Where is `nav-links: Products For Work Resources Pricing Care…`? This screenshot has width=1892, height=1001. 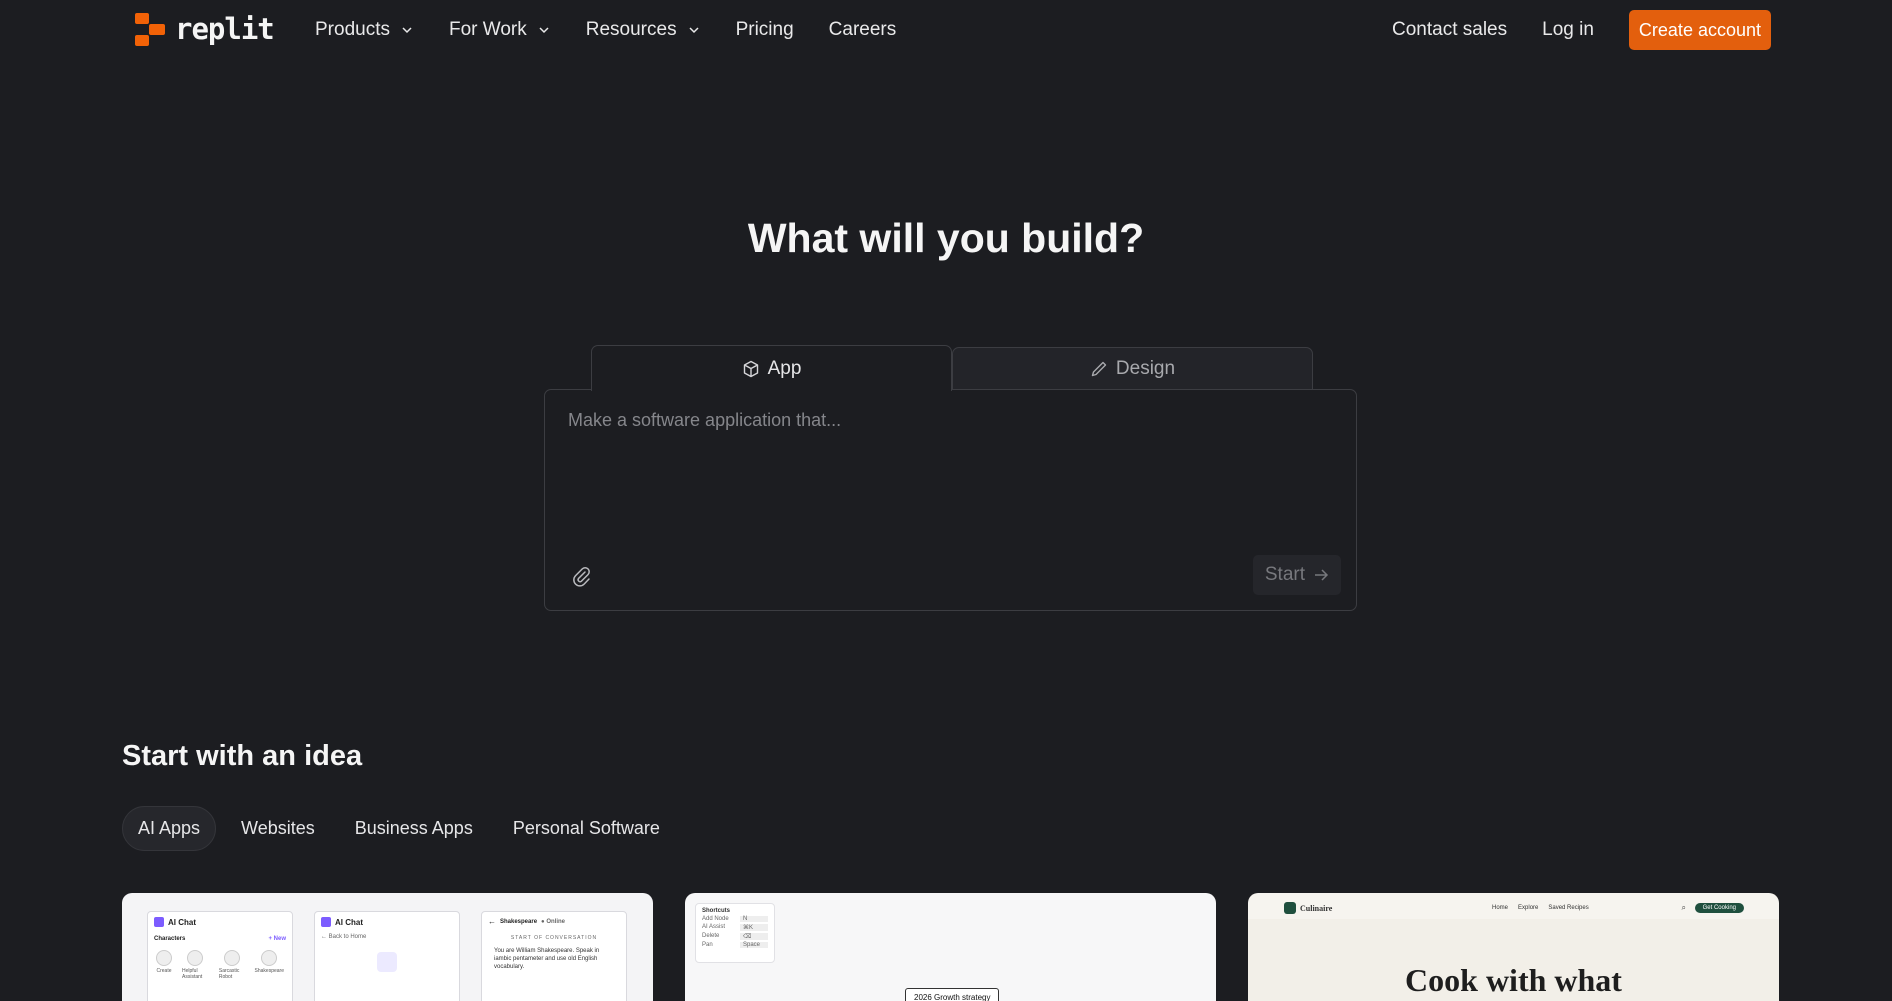
nav-links: Products For Work Resources Pricing Care… is located at coordinates (623, 30).